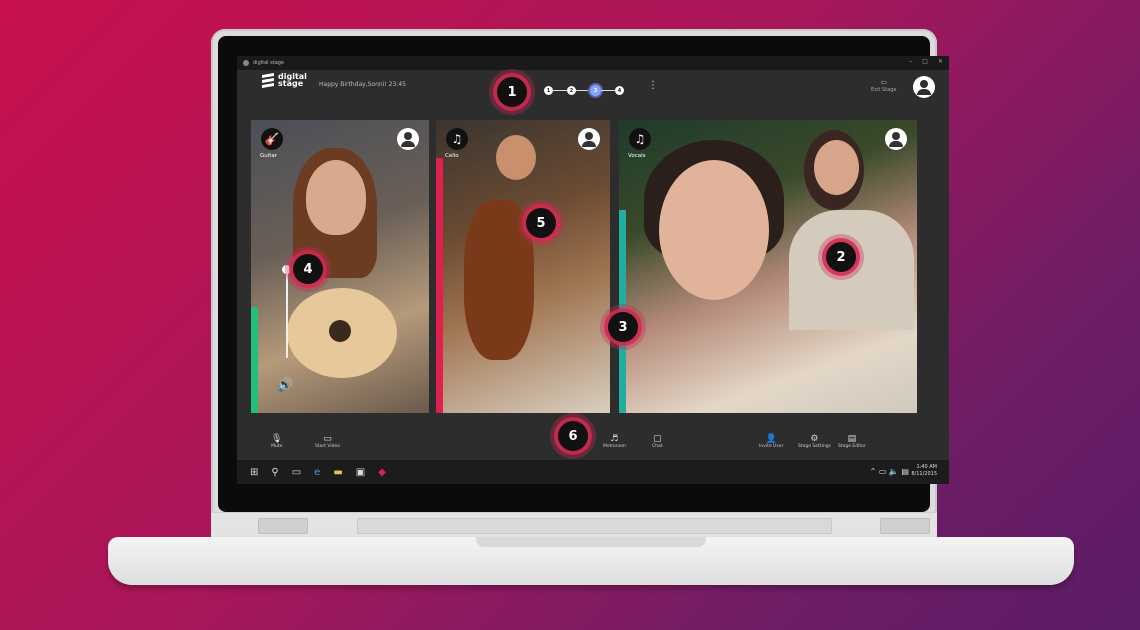 Image resolution: width=1140 pixels, height=630 pixels. I want to click on volume-slider-track, so click(287, 312).